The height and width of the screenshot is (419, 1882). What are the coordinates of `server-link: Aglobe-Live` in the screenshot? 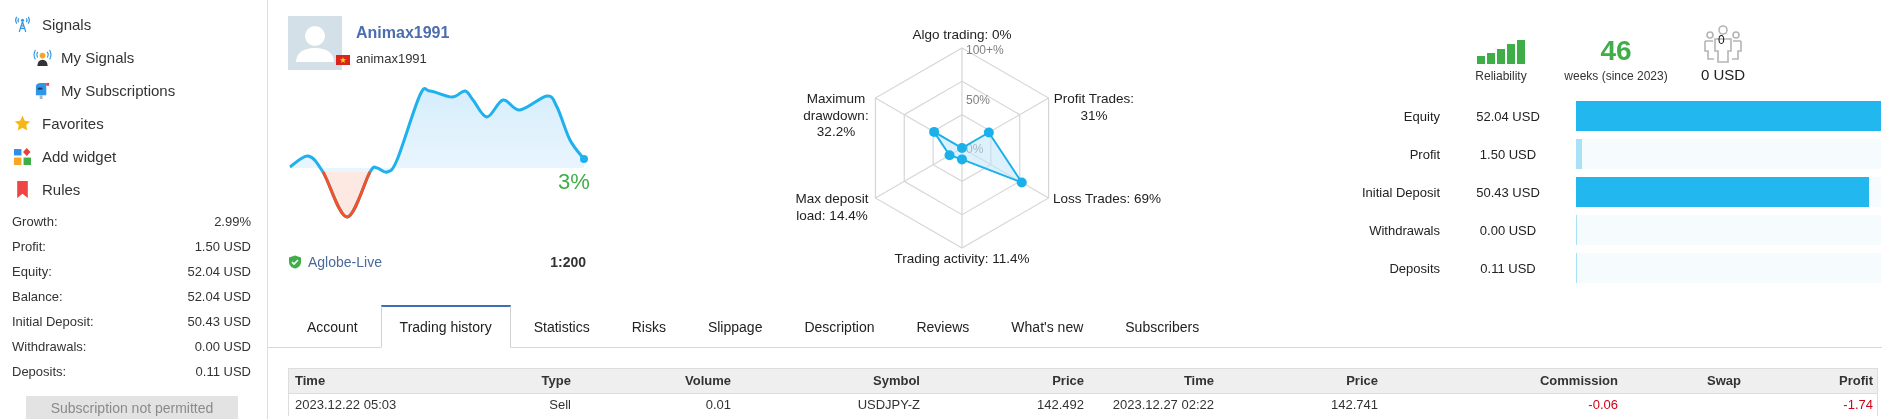 It's located at (345, 262).